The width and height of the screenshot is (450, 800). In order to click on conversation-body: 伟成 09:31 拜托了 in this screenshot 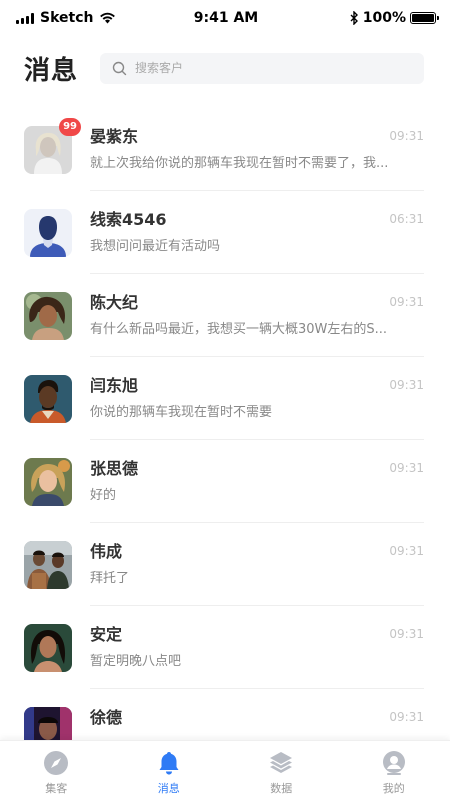, I will do `click(257, 573)`.